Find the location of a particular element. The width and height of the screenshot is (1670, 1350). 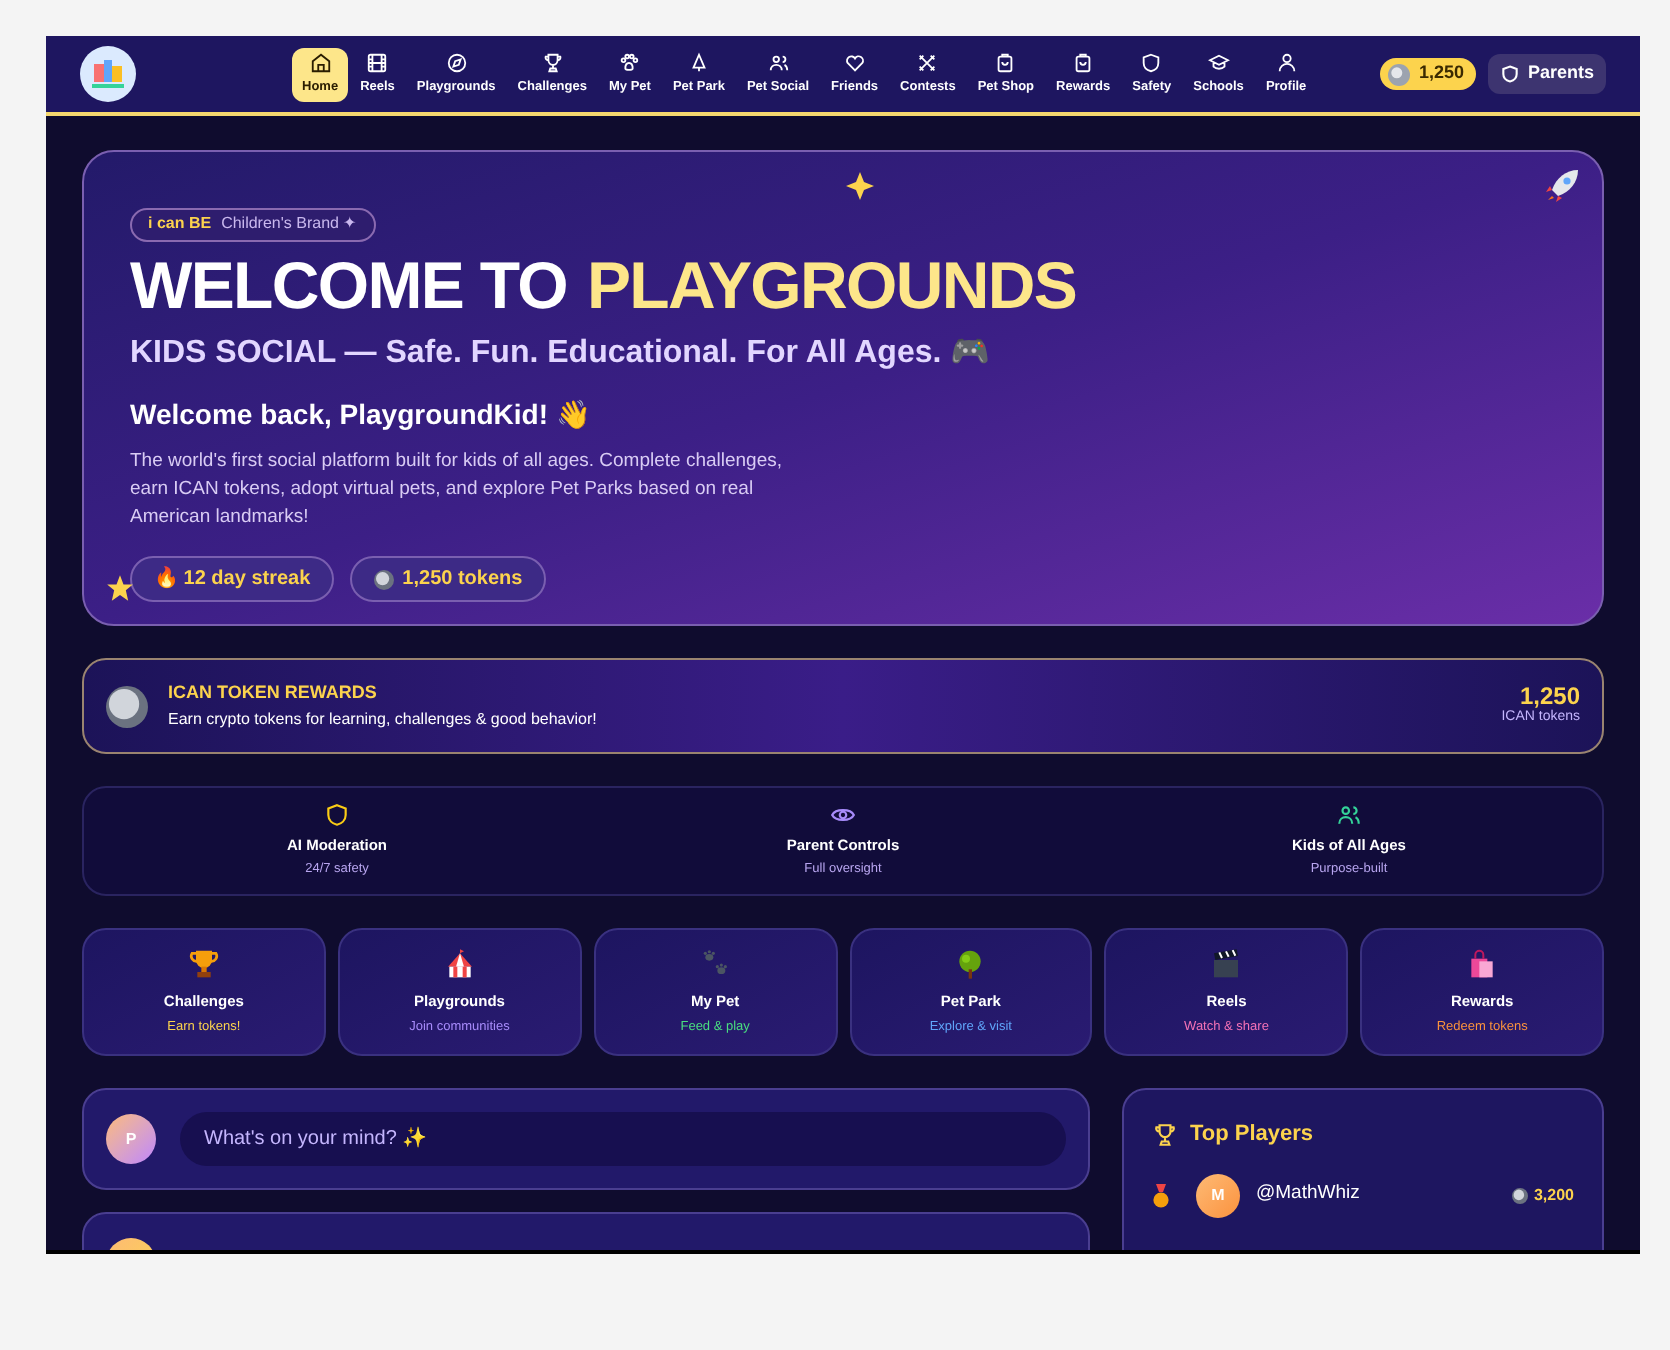

heart-icon is located at coordinates (854, 62).